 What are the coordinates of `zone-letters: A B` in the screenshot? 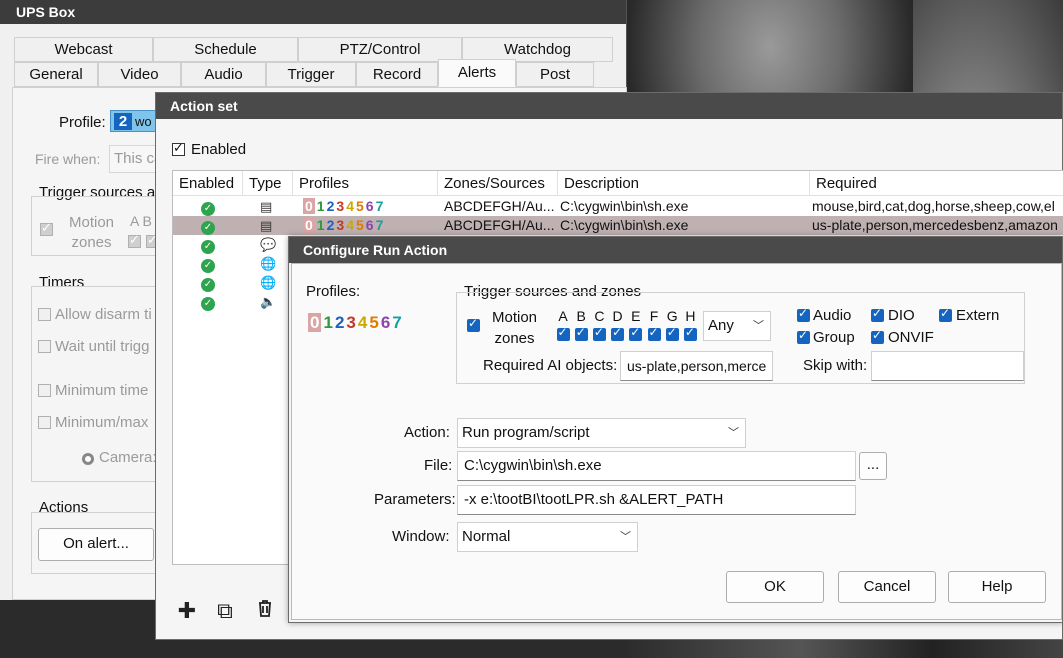 It's located at (141, 221).